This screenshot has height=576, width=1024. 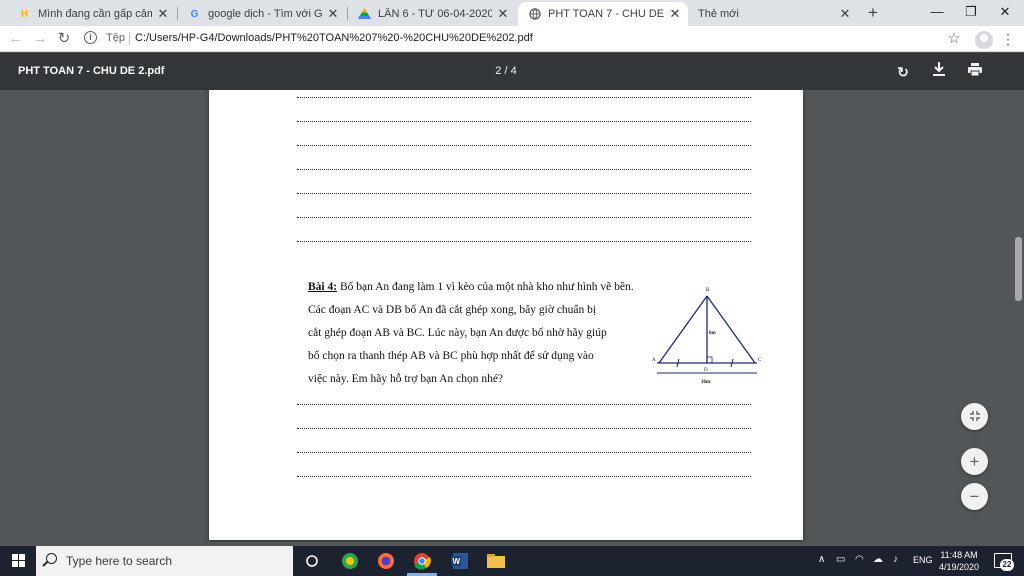 What do you see at coordinates (350, 561) in the screenshot?
I see `coc-coc-icon` at bounding box center [350, 561].